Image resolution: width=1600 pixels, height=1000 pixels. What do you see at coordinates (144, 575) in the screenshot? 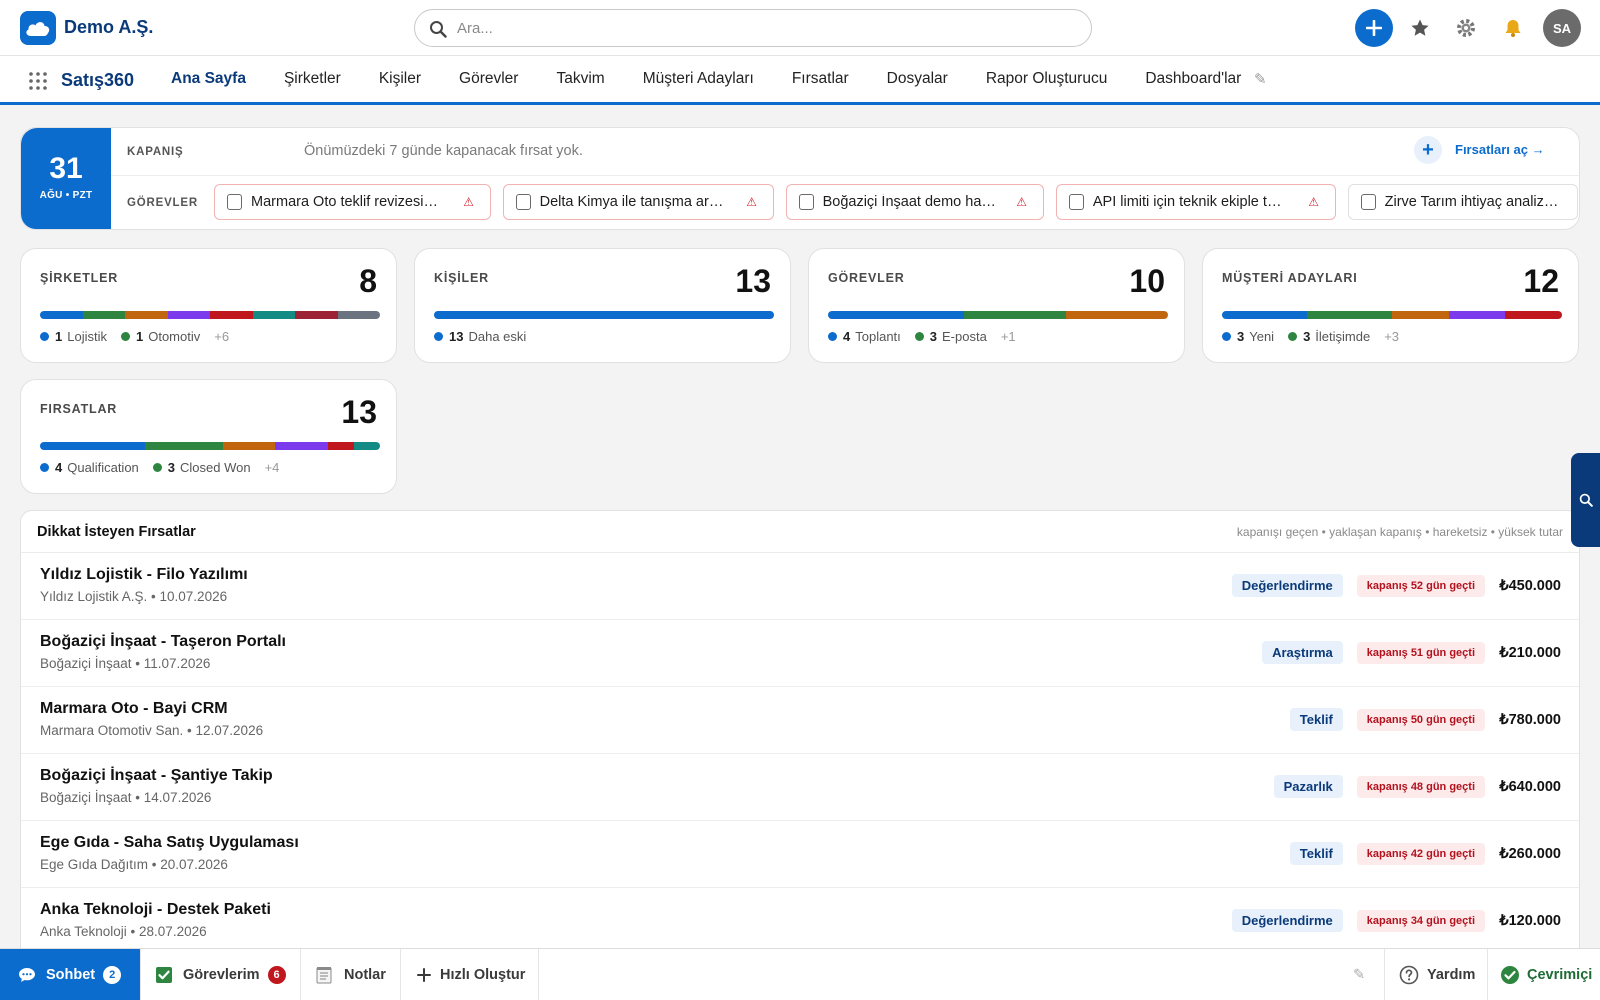
I see `opportunity-name: Yıldız Lojistik - Filo Yazılımı` at bounding box center [144, 575].